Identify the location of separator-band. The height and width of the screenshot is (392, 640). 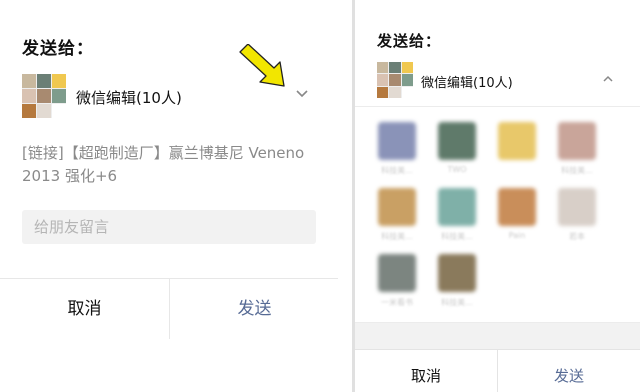
(497, 336).